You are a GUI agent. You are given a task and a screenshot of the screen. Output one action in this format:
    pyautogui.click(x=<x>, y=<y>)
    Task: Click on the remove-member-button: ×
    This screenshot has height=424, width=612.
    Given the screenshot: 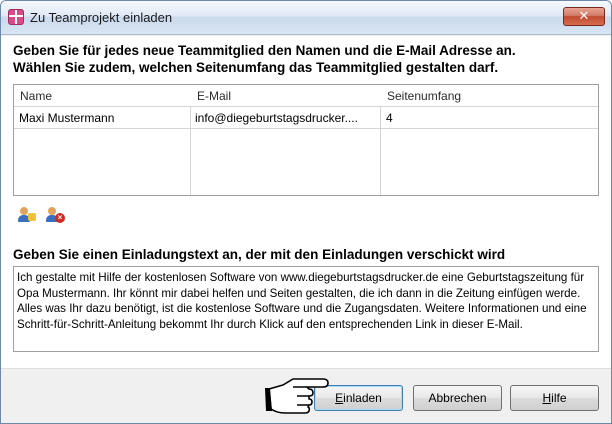 What is the action you would take?
    pyautogui.click(x=55, y=215)
    